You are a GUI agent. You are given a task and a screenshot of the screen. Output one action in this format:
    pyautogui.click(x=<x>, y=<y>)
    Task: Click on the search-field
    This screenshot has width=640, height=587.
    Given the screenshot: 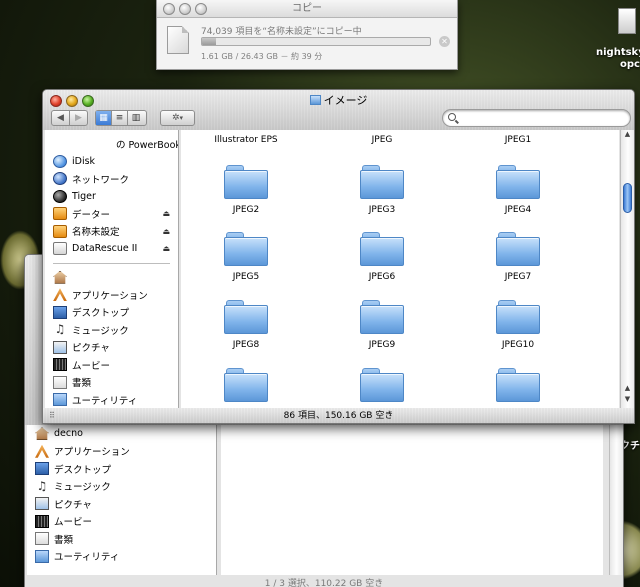 What is the action you would take?
    pyautogui.click(x=536, y=118)
    